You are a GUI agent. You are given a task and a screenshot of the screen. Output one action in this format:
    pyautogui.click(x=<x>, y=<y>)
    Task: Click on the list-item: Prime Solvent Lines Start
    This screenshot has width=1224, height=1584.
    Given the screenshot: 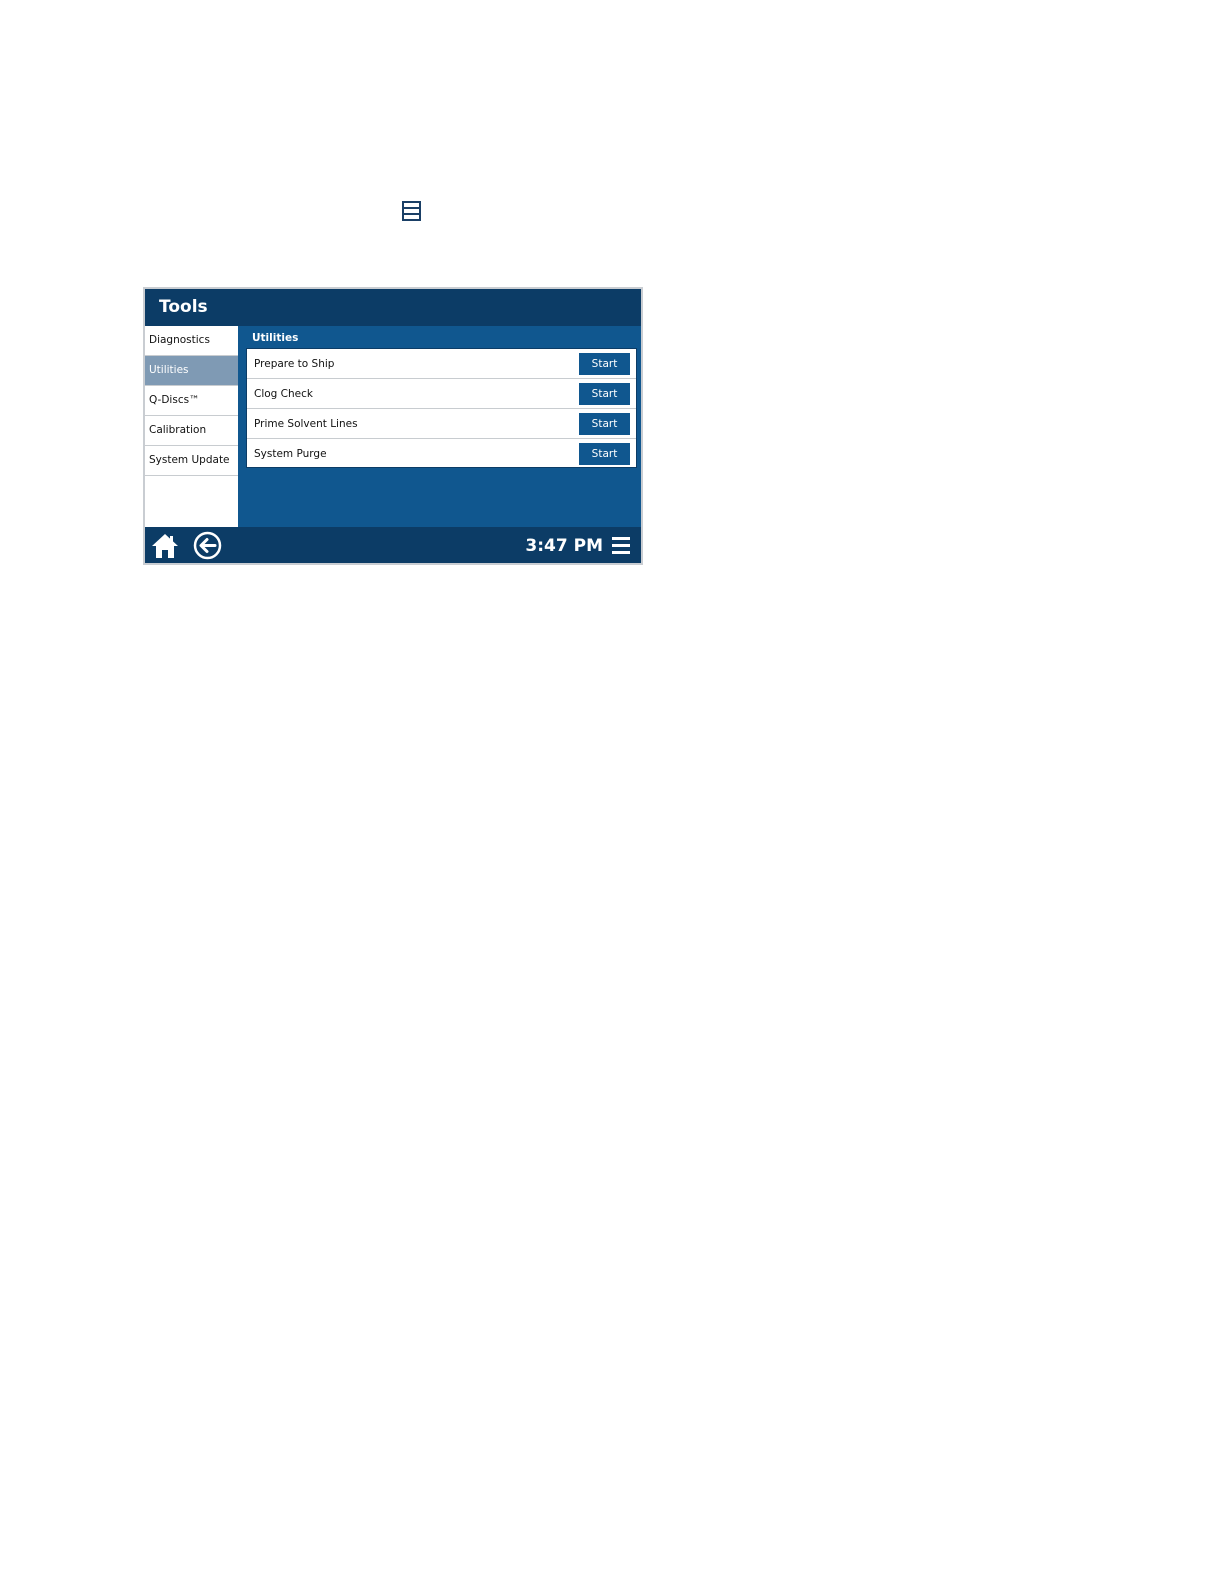 What is the action you would take?
    pyautogui.click(x=441, y=424)
    